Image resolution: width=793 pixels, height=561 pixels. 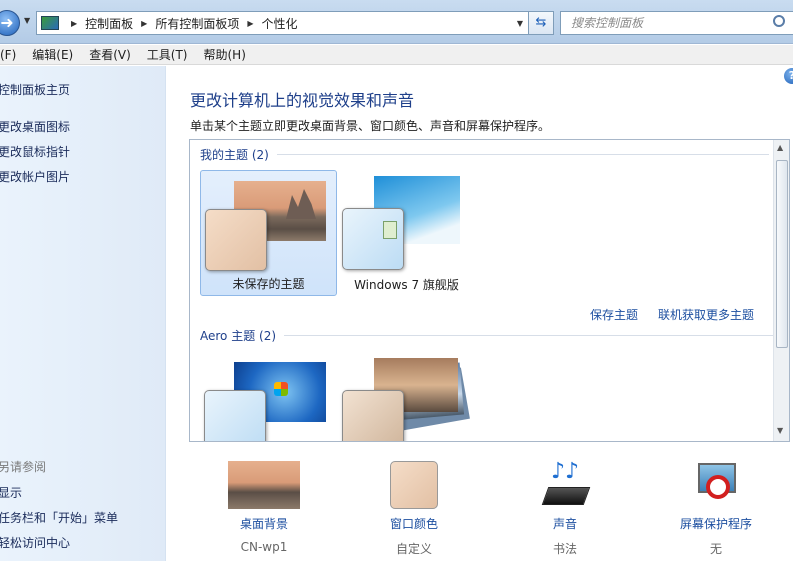 I want to click on sidebar-taskbar-start-menu: 任务栏和「开始」菜单, so click(x=59, y=517).